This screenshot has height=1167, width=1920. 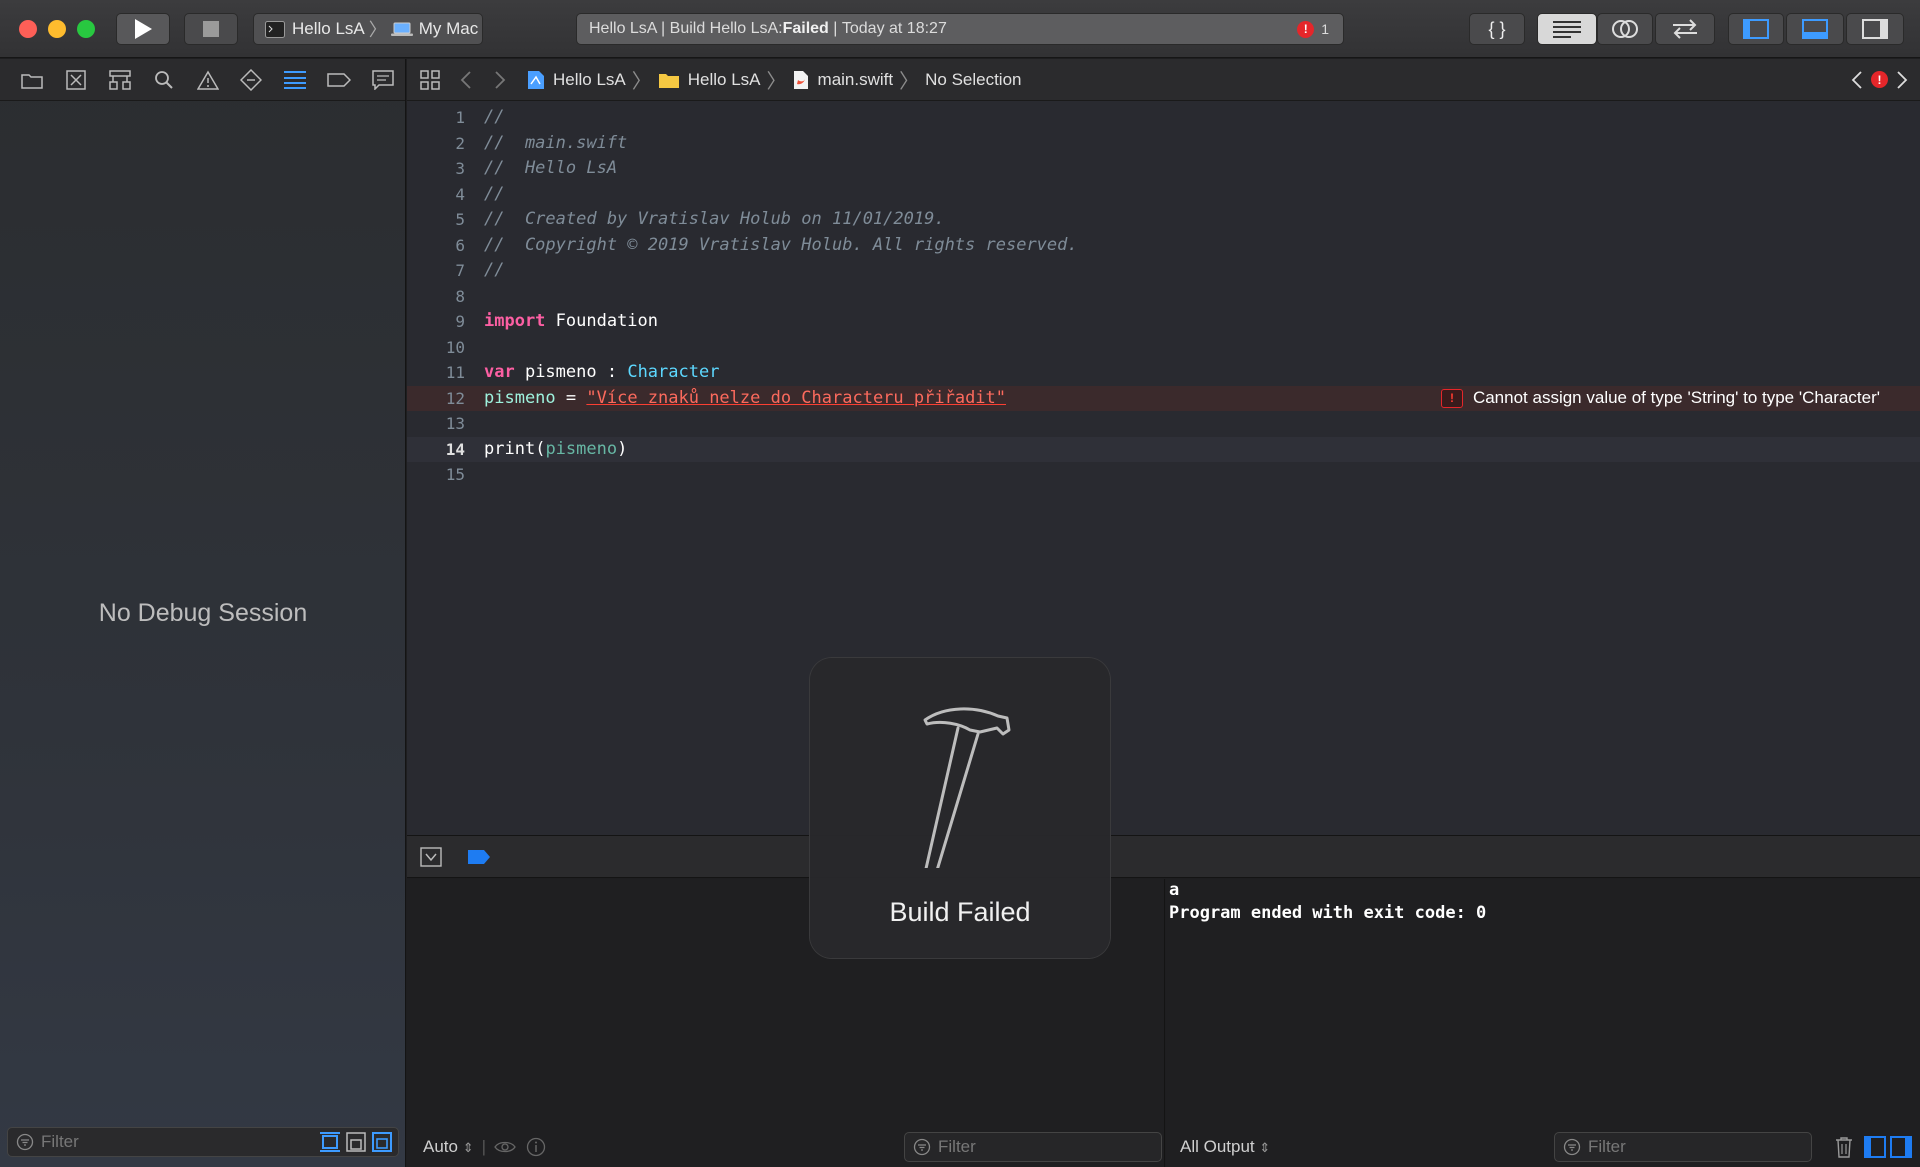 I want to click on test-navigator-tab, so click(x=251, y=80).